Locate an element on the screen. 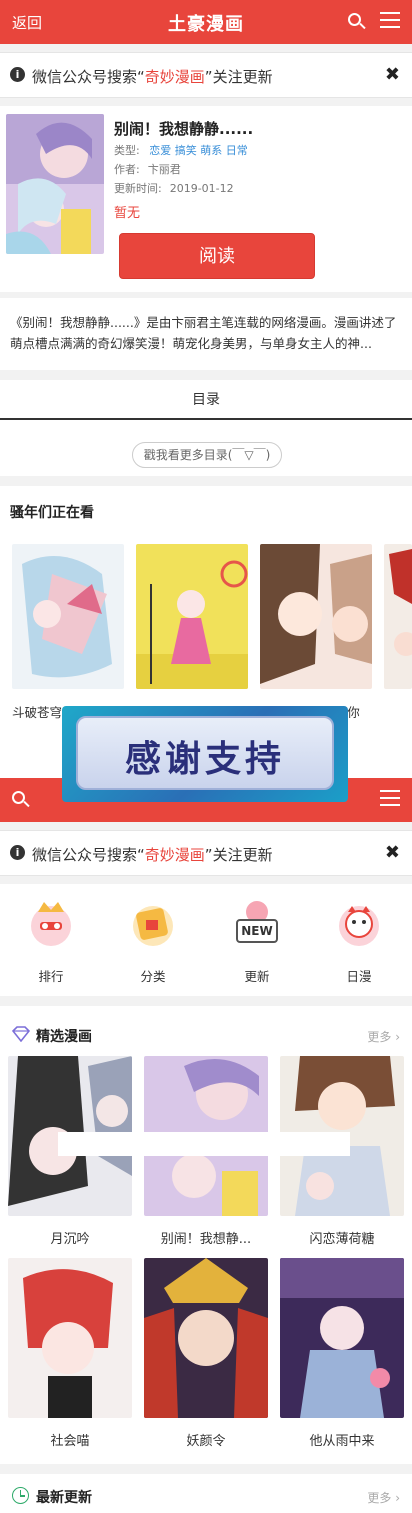 The image size is (412, 1513). ranking-icon is located at coordinates (51, 923).